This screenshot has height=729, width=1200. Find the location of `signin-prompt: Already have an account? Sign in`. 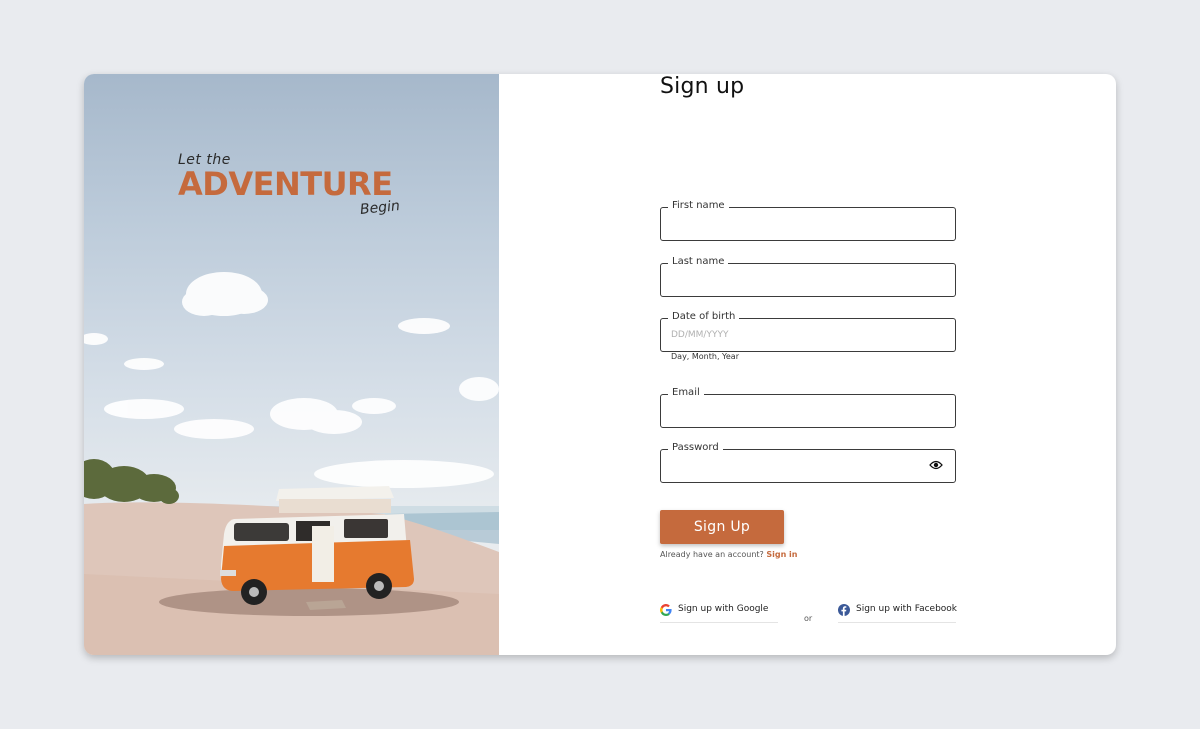

signin-prompt: Already have an account? Sign in is located at coordinates (729, 554).